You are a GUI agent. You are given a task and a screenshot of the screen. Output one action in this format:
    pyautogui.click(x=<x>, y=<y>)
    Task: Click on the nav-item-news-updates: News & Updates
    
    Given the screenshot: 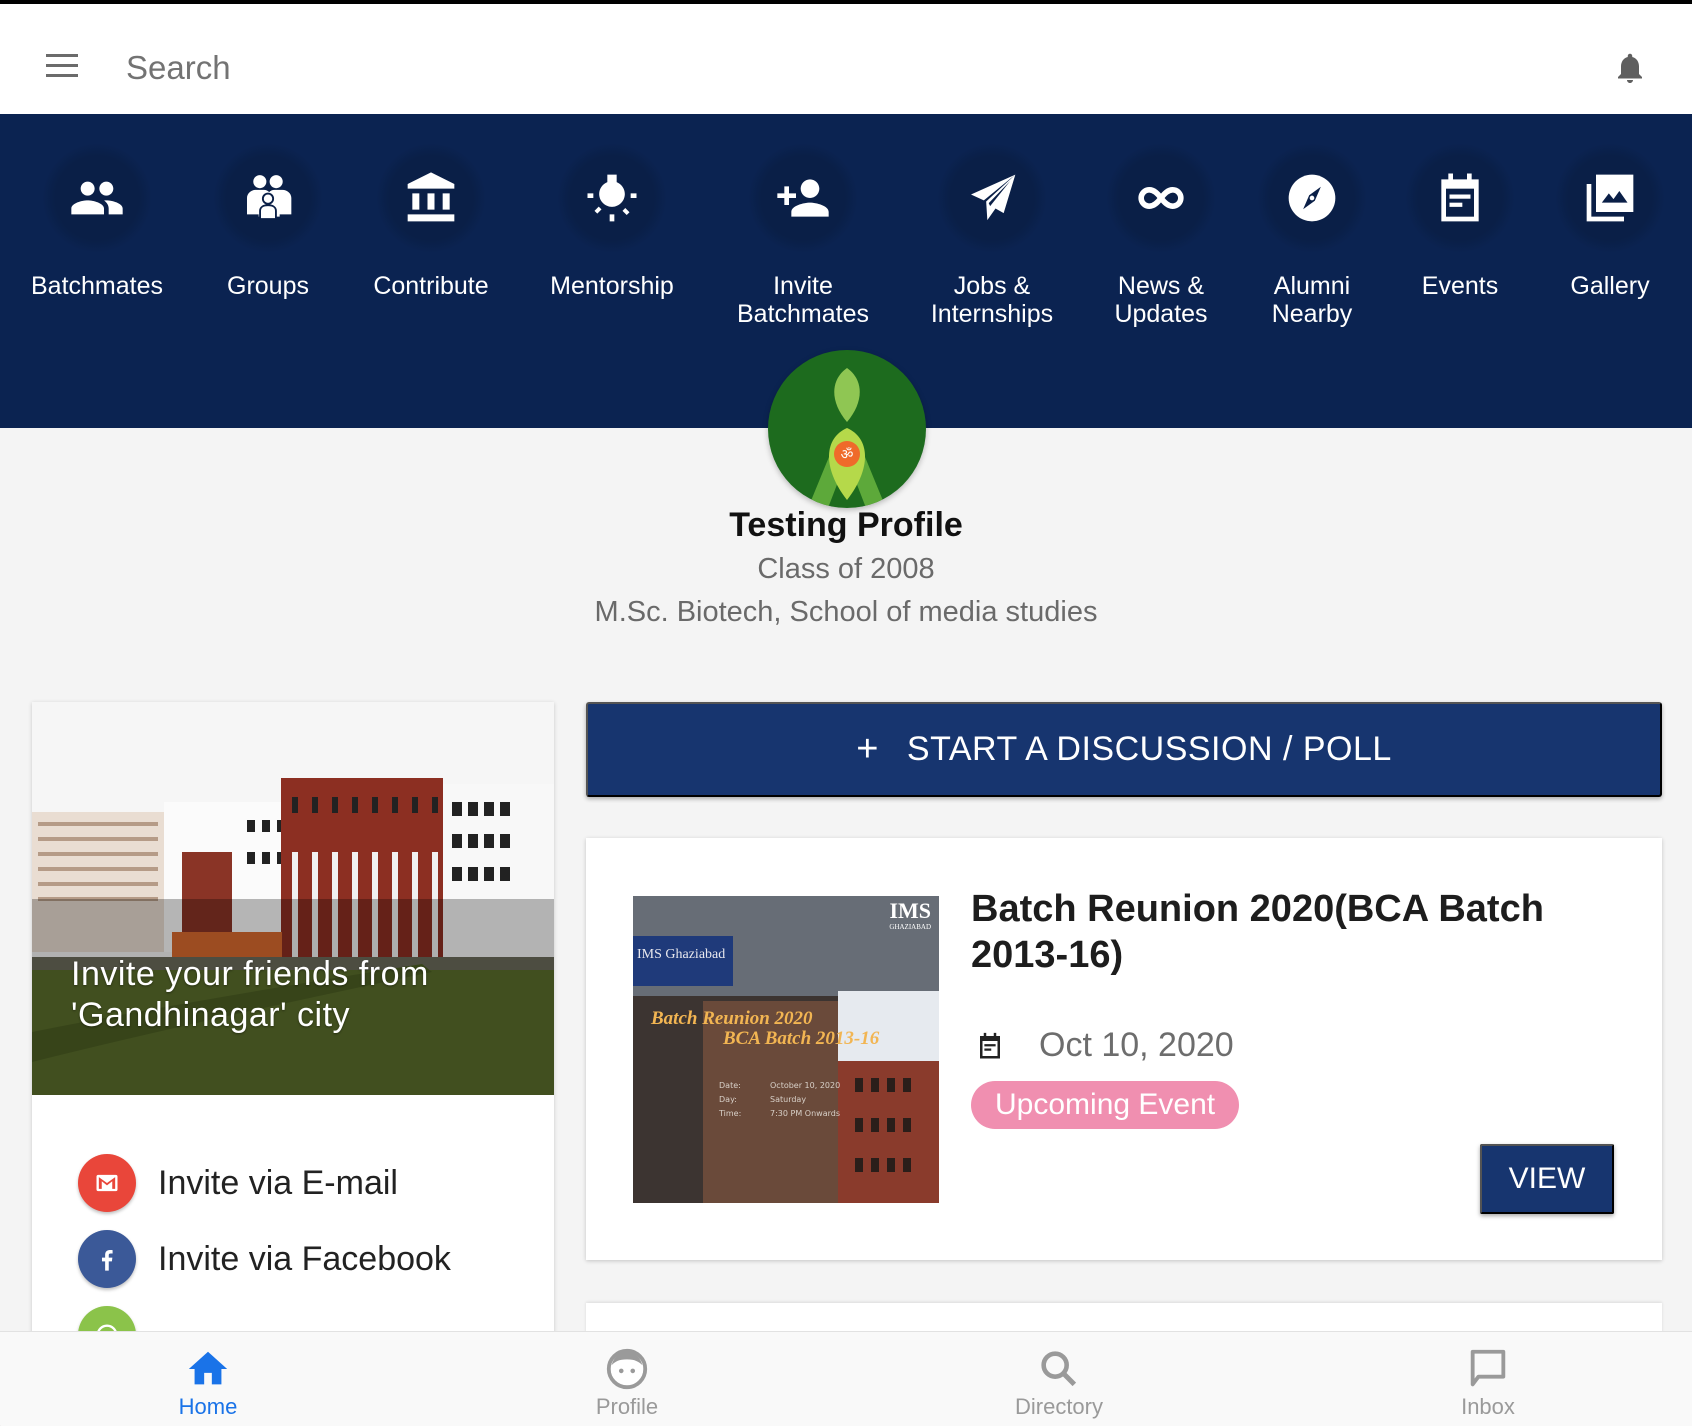 What is the action you would take?
    pyautogui.click(x=1161, y=236)
    